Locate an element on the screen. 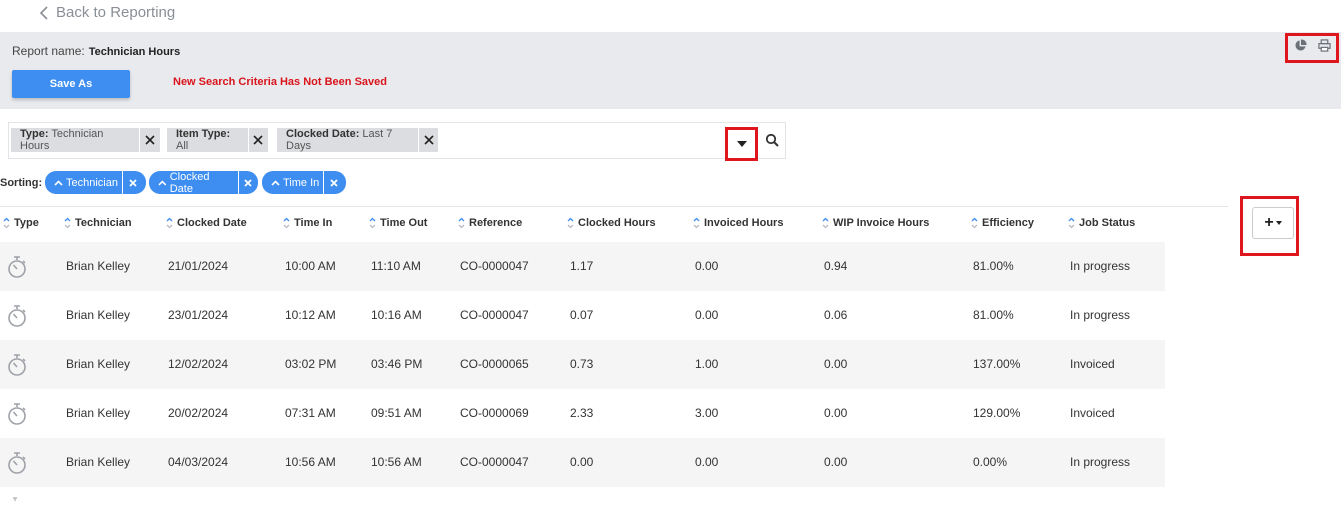 The image size is (1341, 505). table-cell: 10:00 AM is located at coordinates (310, 266).